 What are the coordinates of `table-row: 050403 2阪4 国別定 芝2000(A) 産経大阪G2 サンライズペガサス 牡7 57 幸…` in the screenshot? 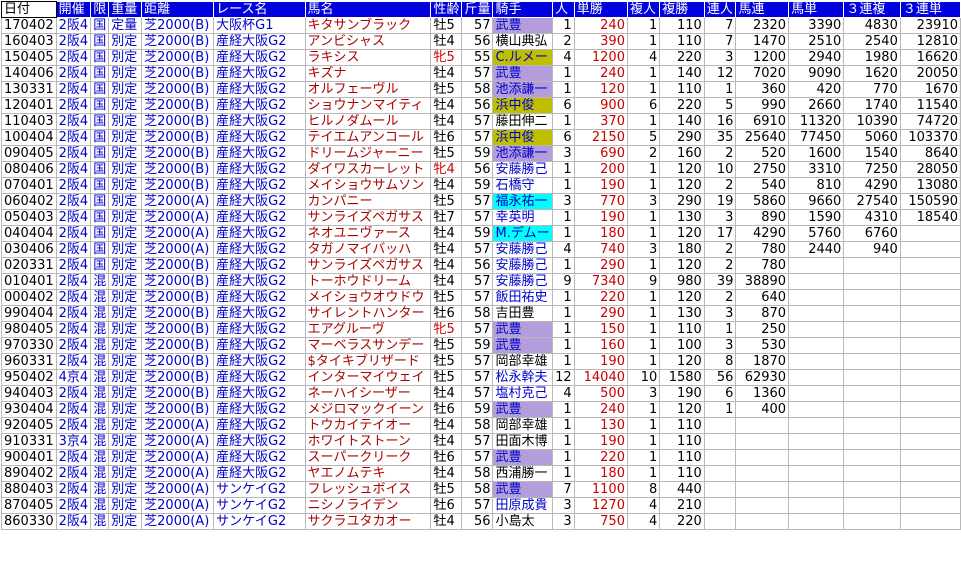 It's located at (481, 217).